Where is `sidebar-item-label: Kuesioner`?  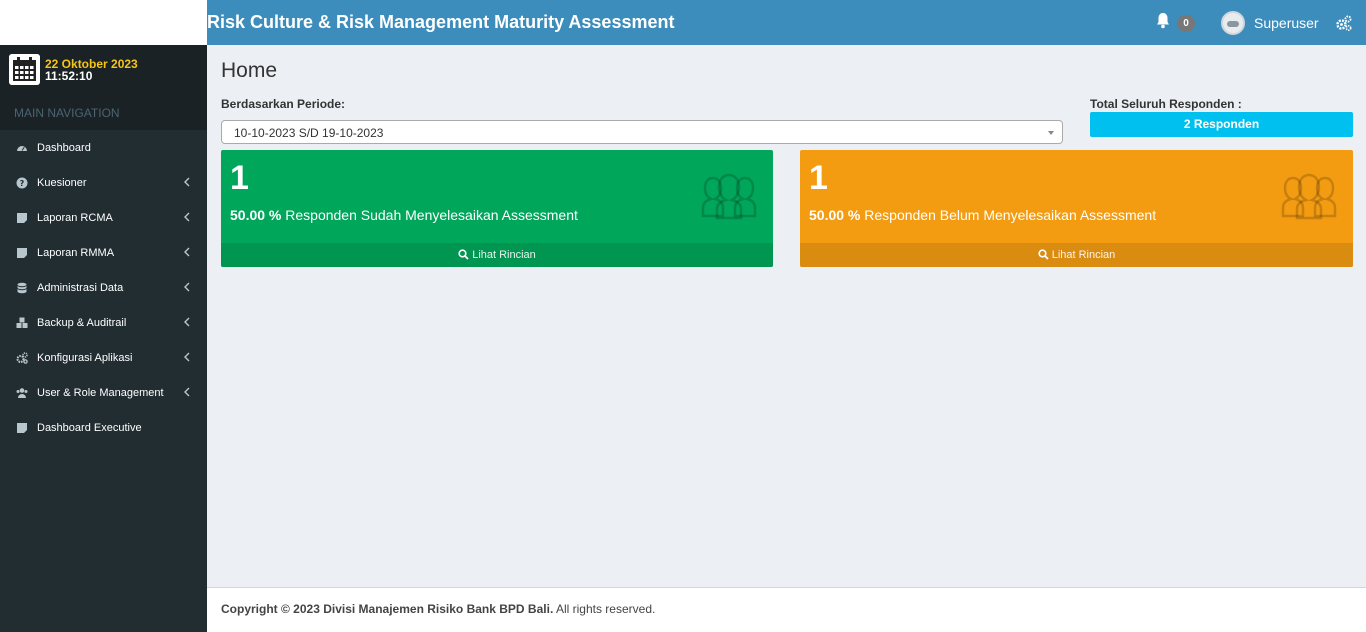
sidebar-item-label: Kuesioner is located at coordinates (62, 182).